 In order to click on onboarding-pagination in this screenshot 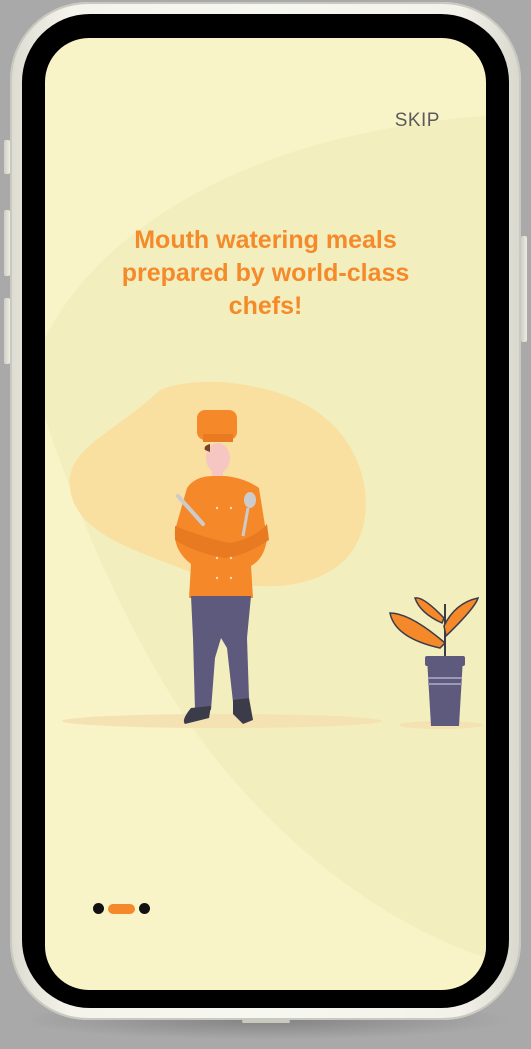, I will do `click(121, 908)`.